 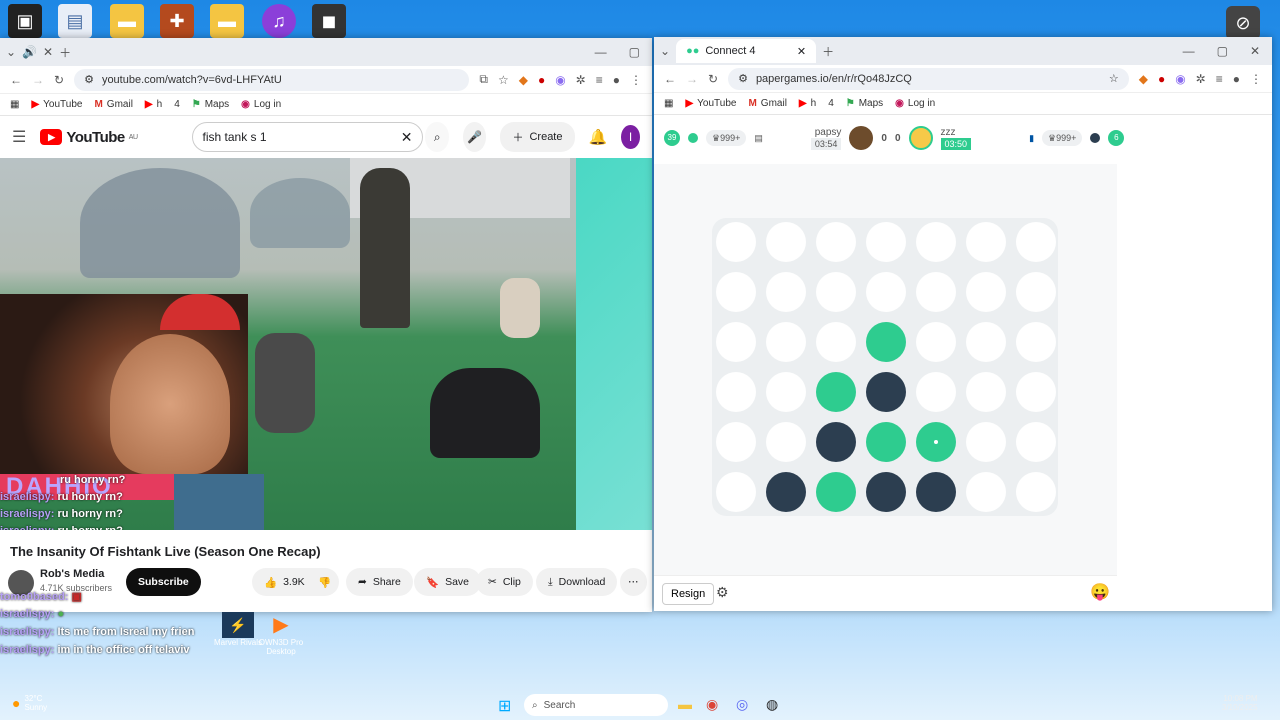 What do you see at coordinates (630, 137) in the screenshot?
I see `avatar: I` at bounding box center [630, 137].